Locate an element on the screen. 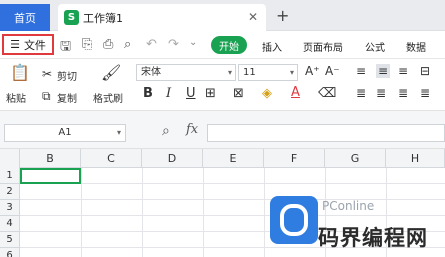 The image size is (445, 257). tab-home-label: 首页 is located at coordinates (25, 18).